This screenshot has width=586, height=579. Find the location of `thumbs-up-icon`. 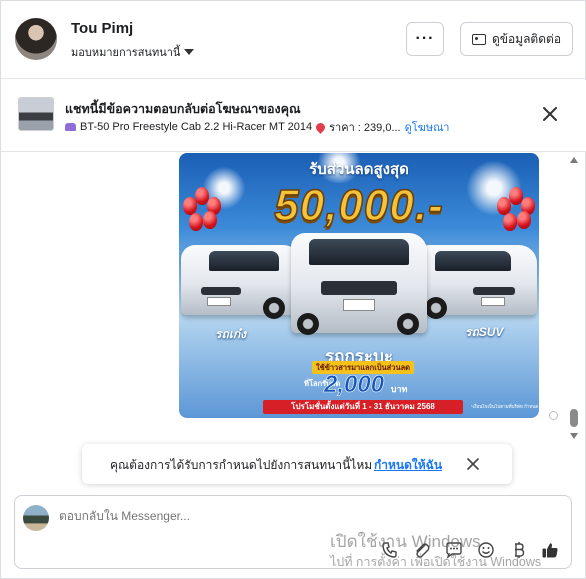

thumbs-up-icon is located at coordinates (550, 550).